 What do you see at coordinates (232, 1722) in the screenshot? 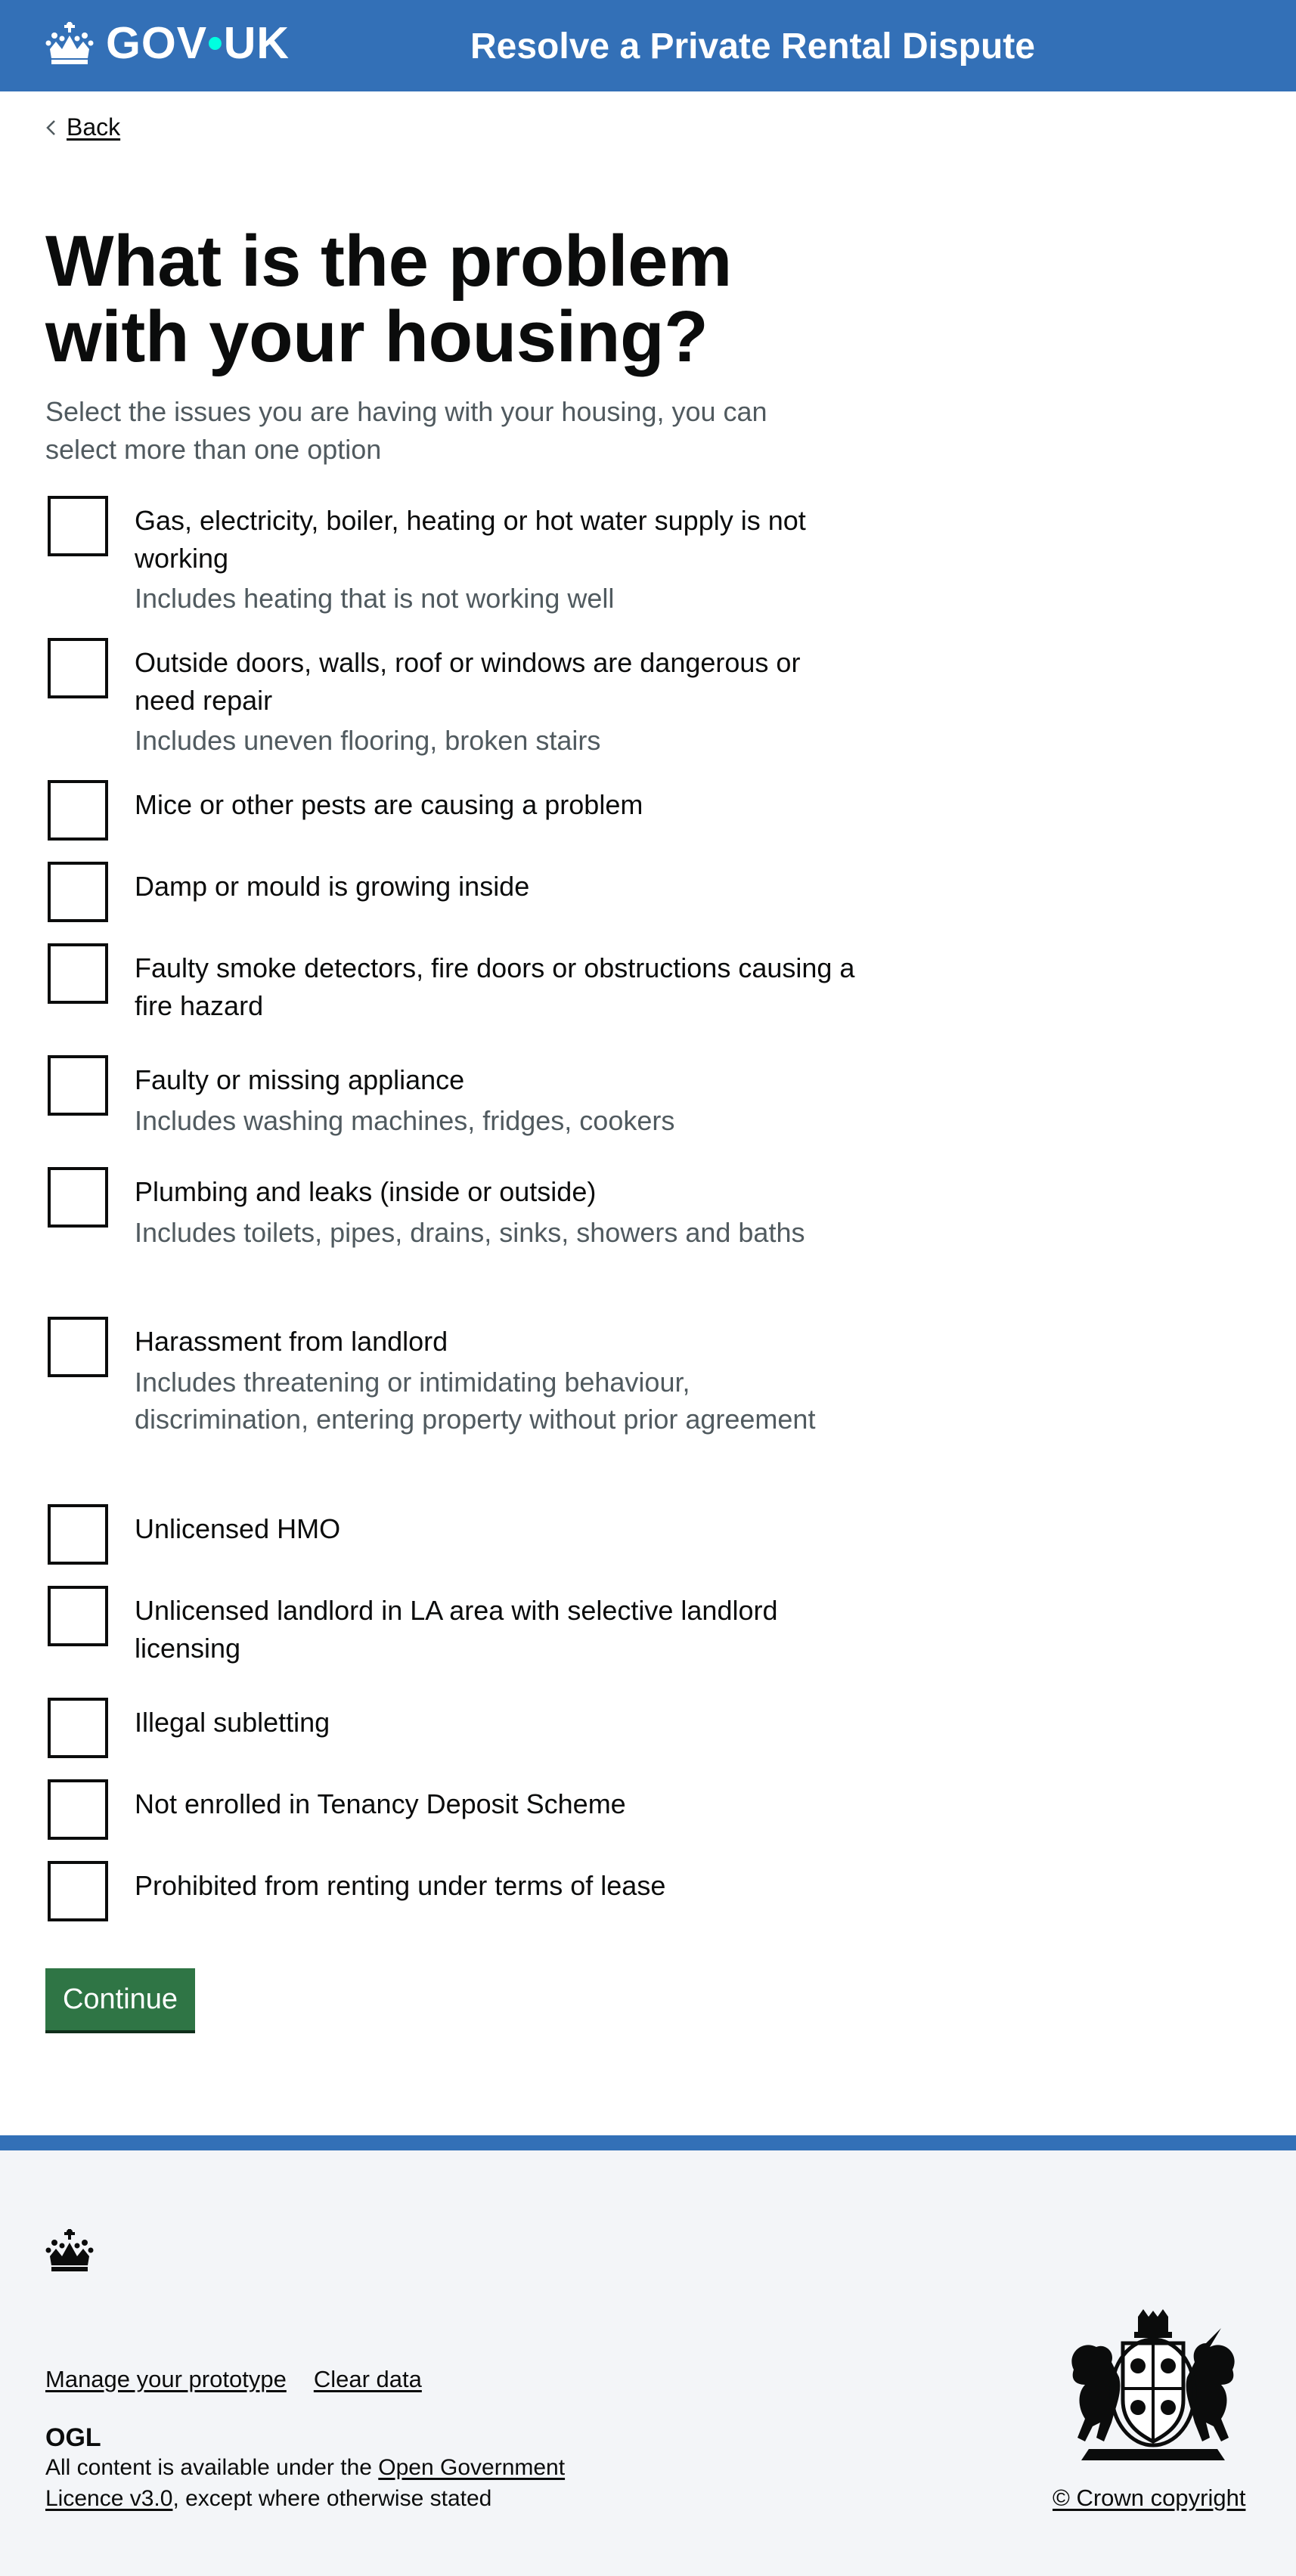
I see `checkbox-label: Illegal subletting` at bounding box center [232, 1722].